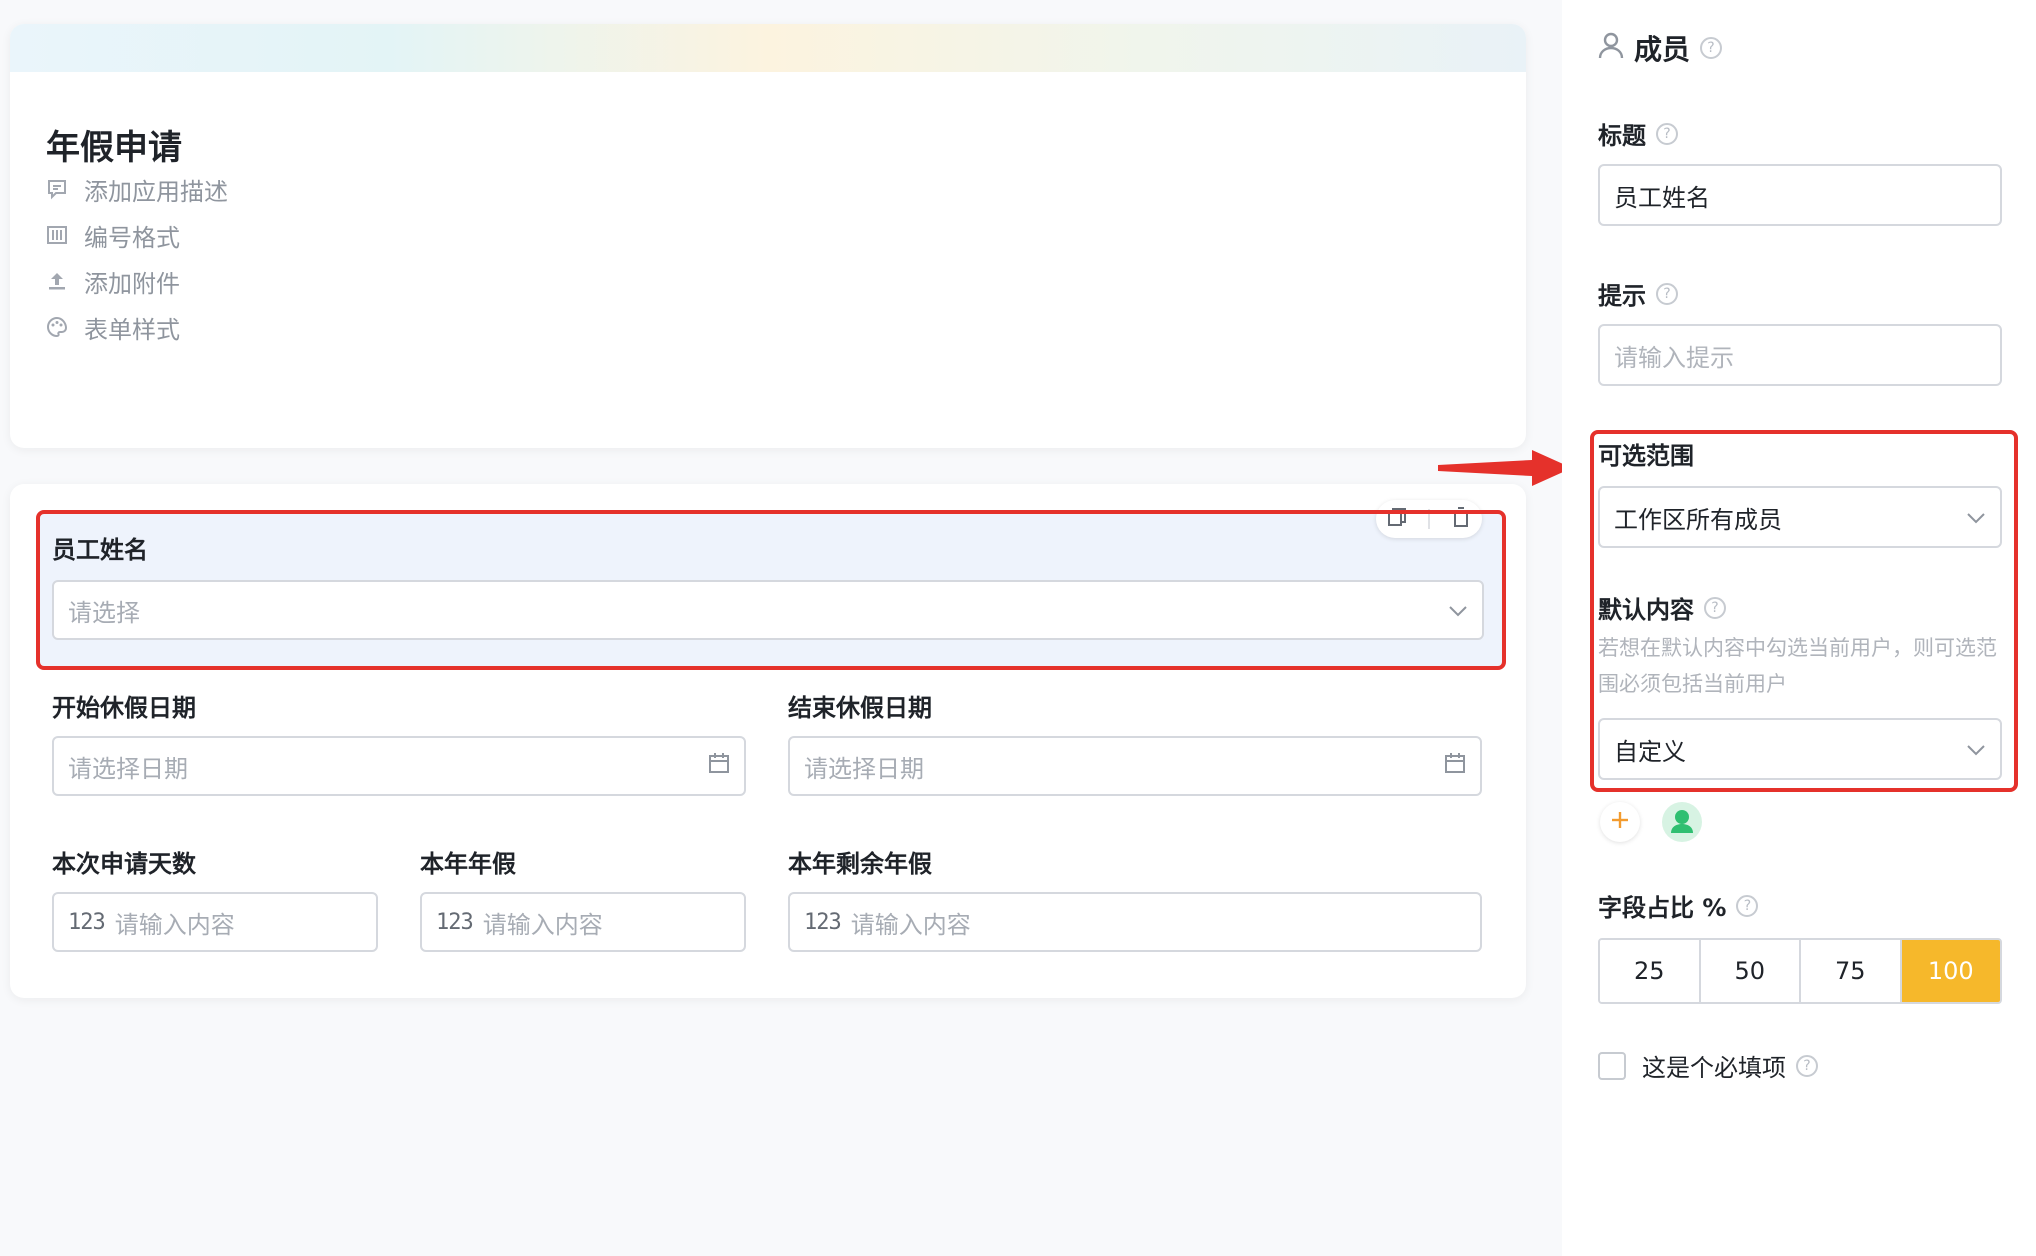  What do you see at coordinates (1611, 48) in the screenshot?
I see `person-icon` at bounding box center [1611, 48].